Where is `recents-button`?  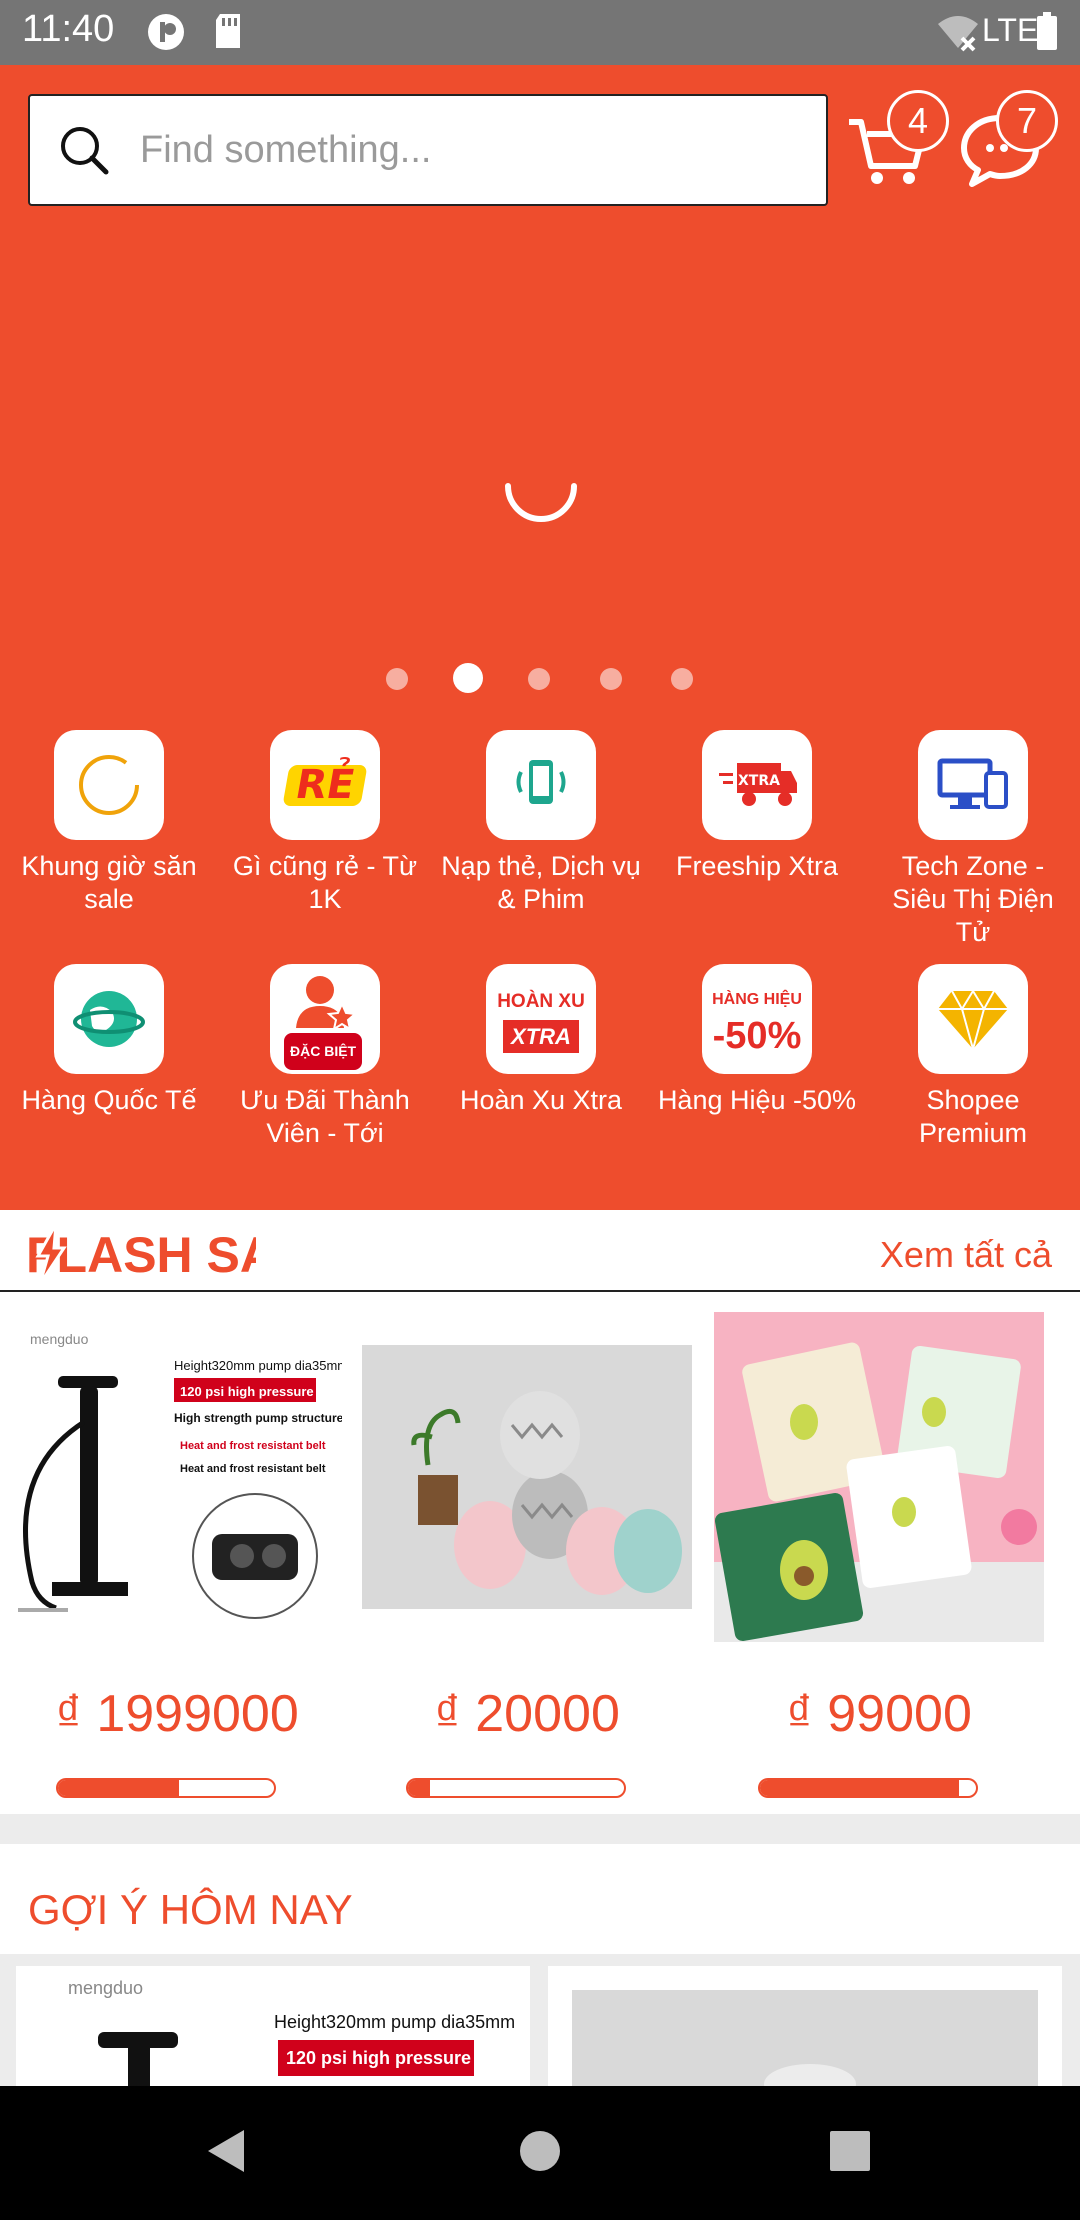
recents-button is located at coordinates (850, 2153).